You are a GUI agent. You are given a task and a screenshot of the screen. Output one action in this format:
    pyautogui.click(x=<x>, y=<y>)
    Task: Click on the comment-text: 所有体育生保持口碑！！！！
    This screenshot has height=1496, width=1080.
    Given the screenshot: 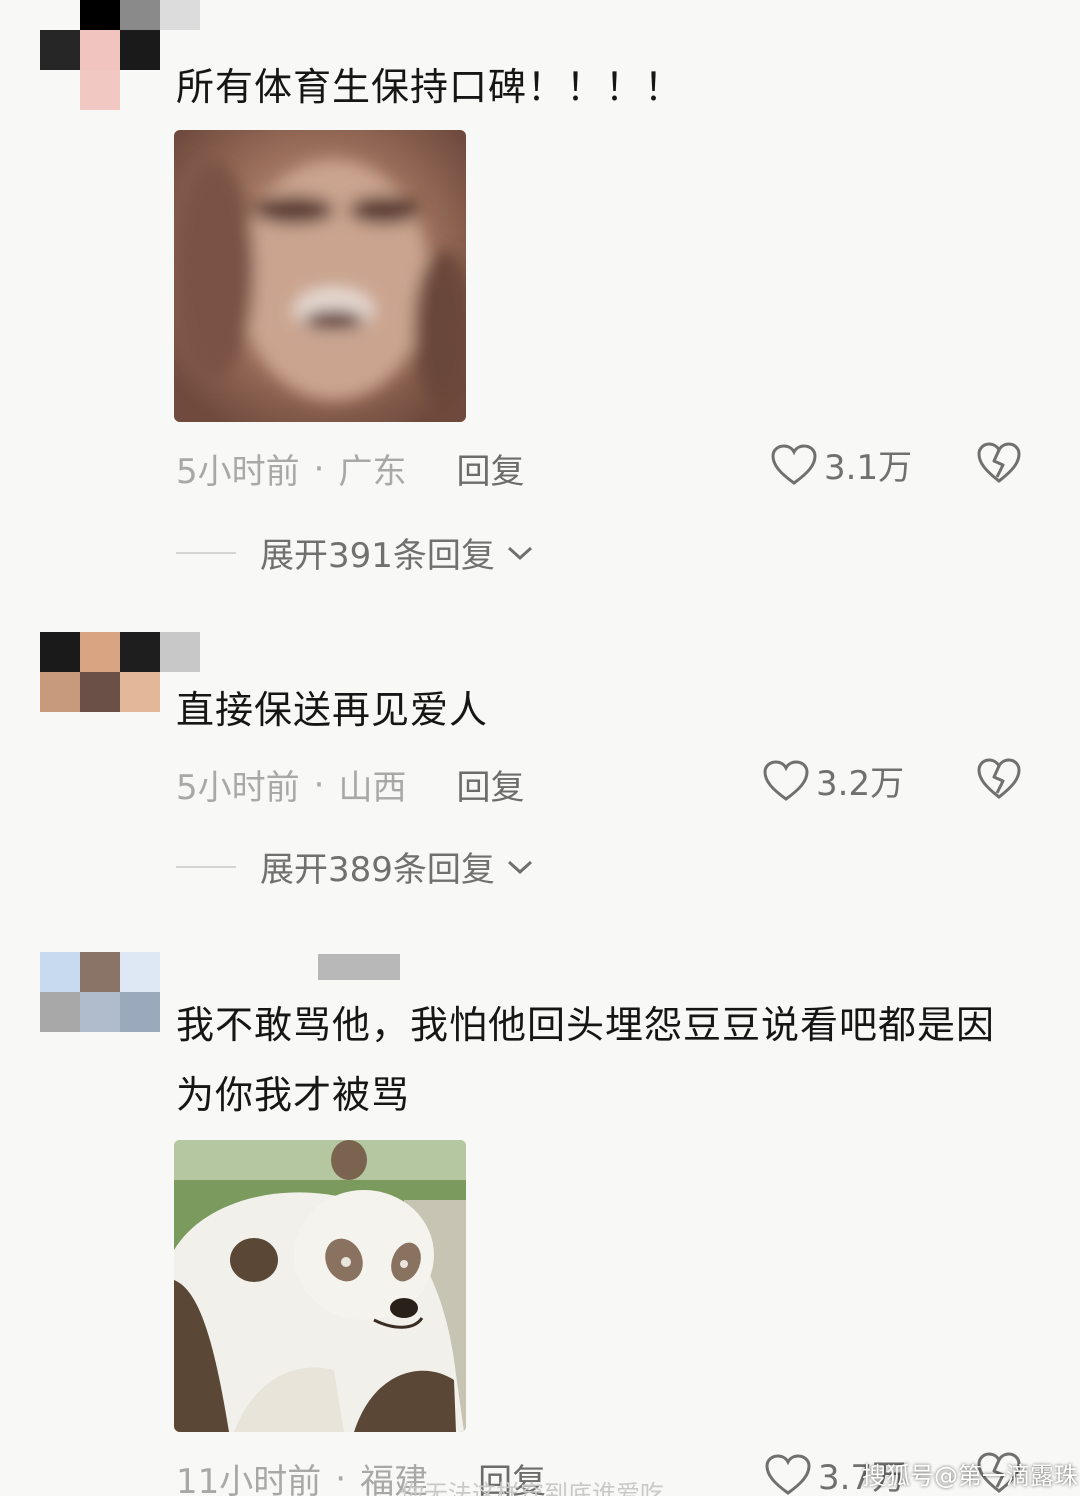 What is the action you would take?
    pyautogui.click(x=430, y=87)
    